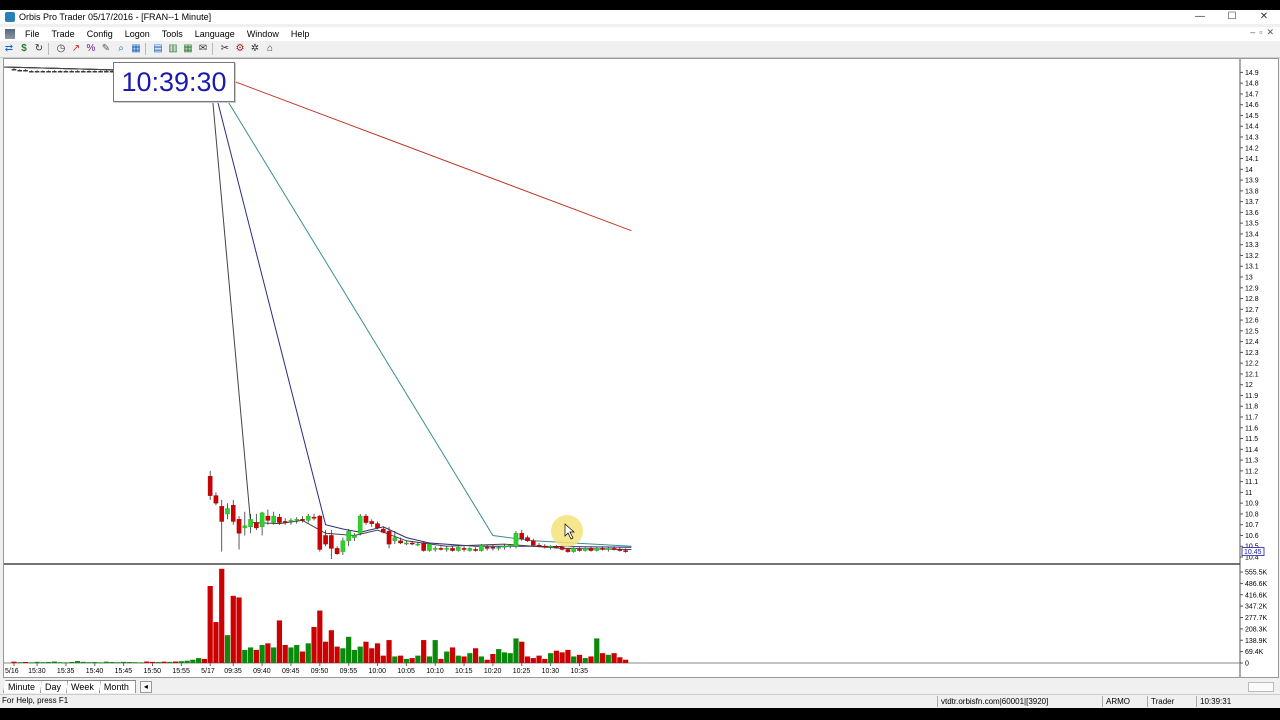  Describe the element at coordinates (1252, 310) in the screenshot. I see `price-tick-label: 12.7` at that location.